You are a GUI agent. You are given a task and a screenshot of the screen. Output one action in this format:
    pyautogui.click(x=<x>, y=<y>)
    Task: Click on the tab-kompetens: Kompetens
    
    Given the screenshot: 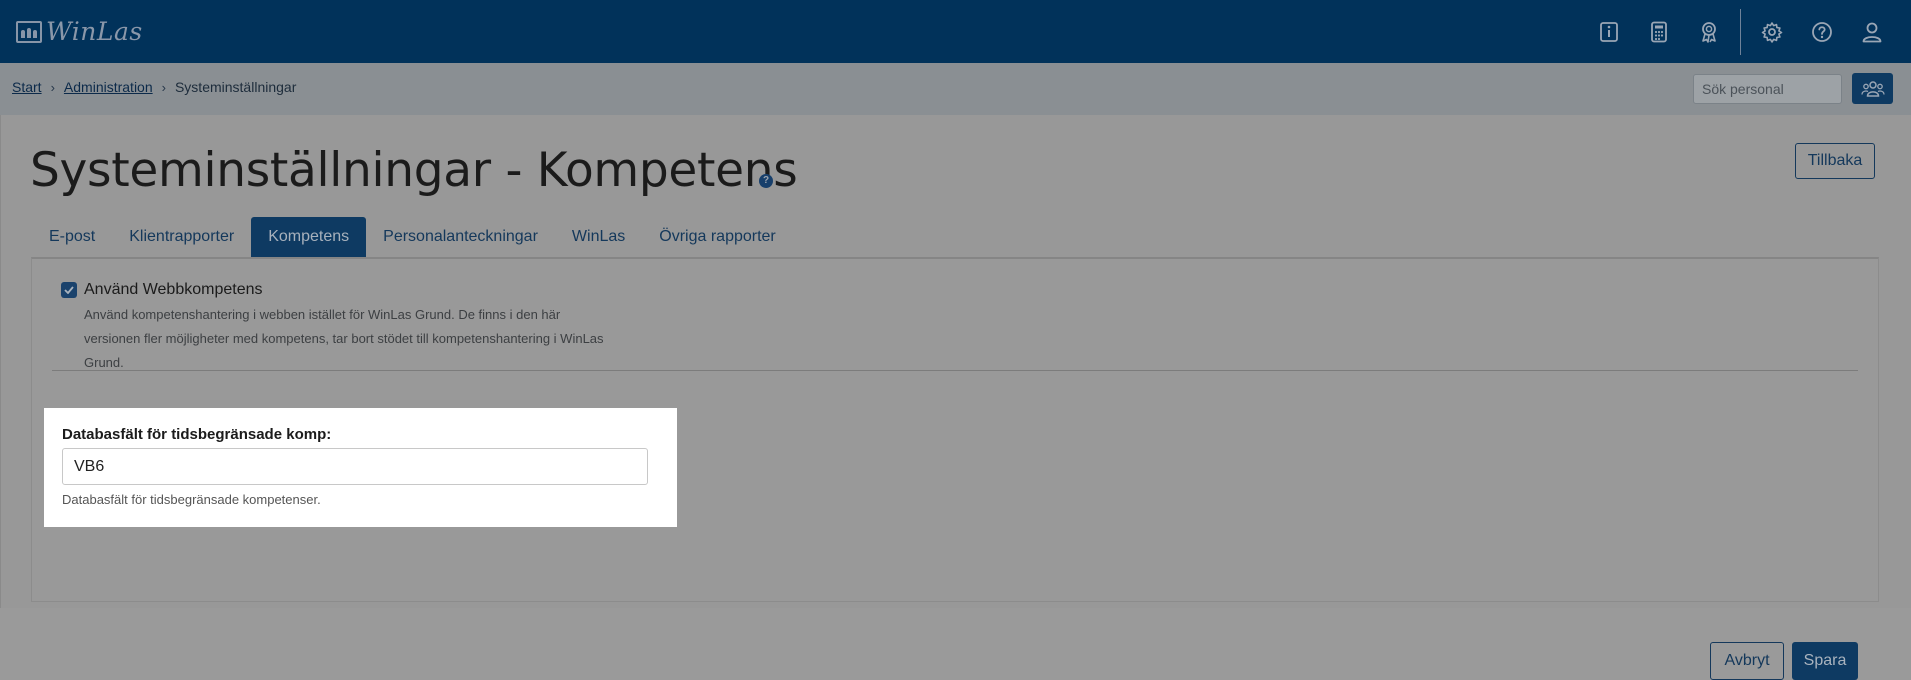 What is the action you would take?
    pyautogui.click(x=309, y=237)
    